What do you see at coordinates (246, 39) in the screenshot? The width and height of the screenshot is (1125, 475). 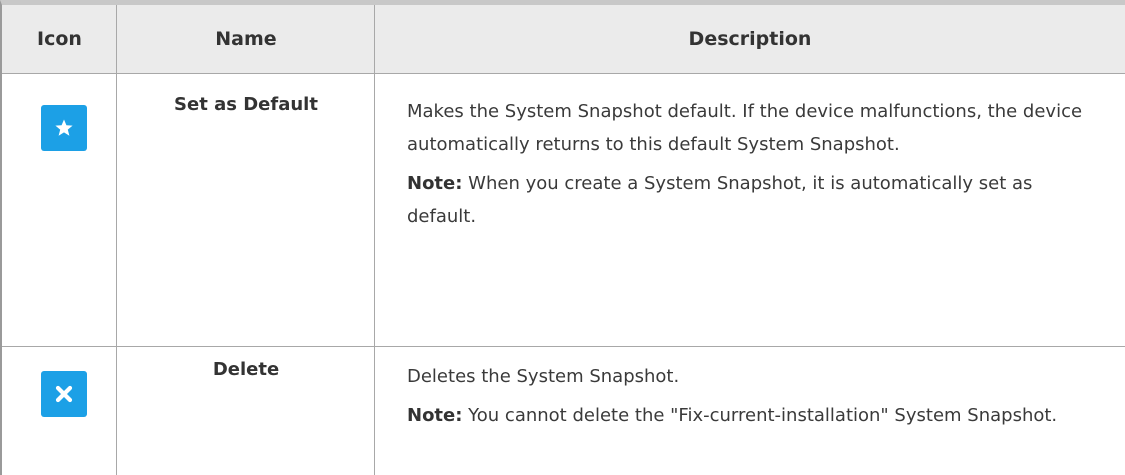 I see `header-name: Name` at bounding box center [246, 39].